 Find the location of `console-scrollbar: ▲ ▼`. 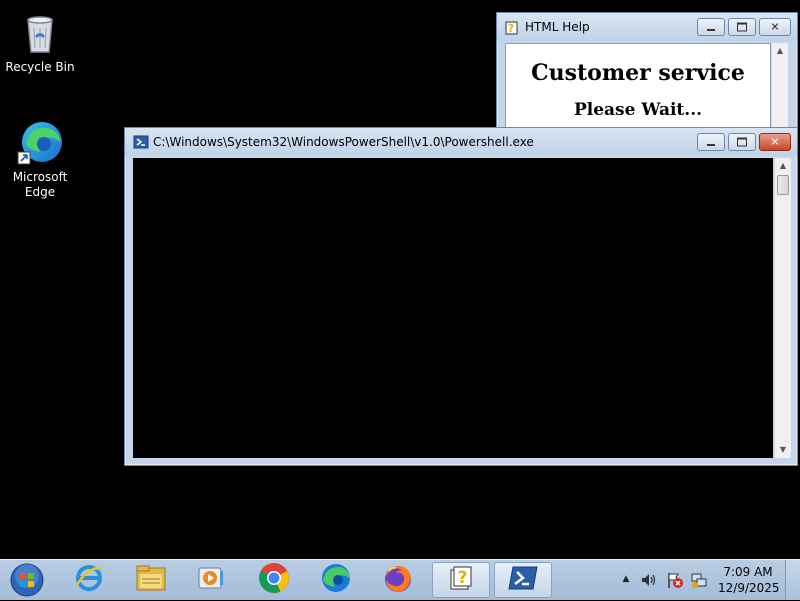

console-scrollbar: ▲ ▼ is located at coordinates (782, 308).